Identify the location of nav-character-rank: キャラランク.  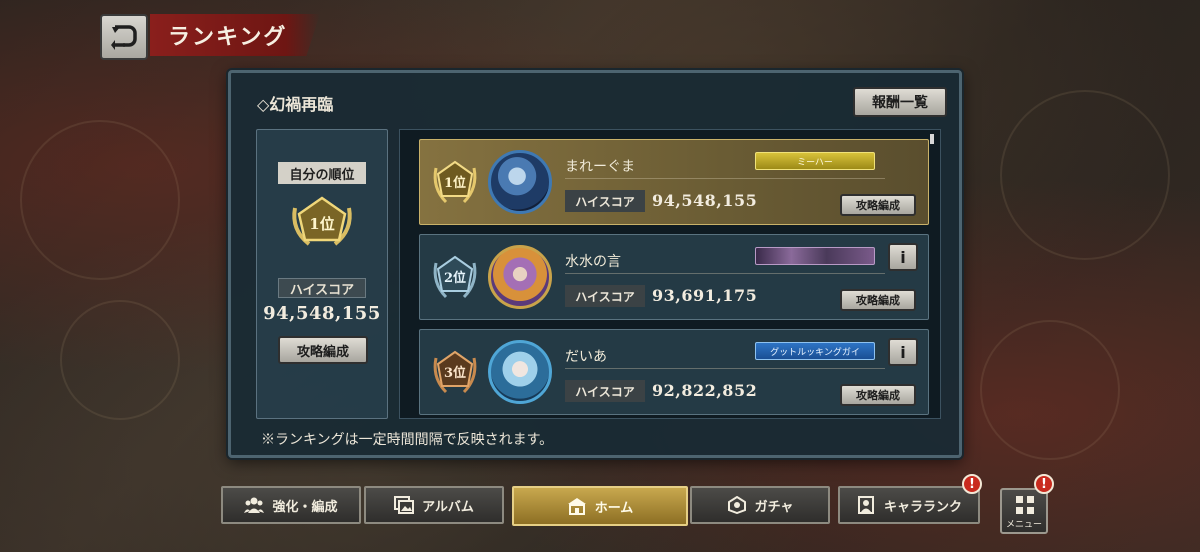
(909, 505).